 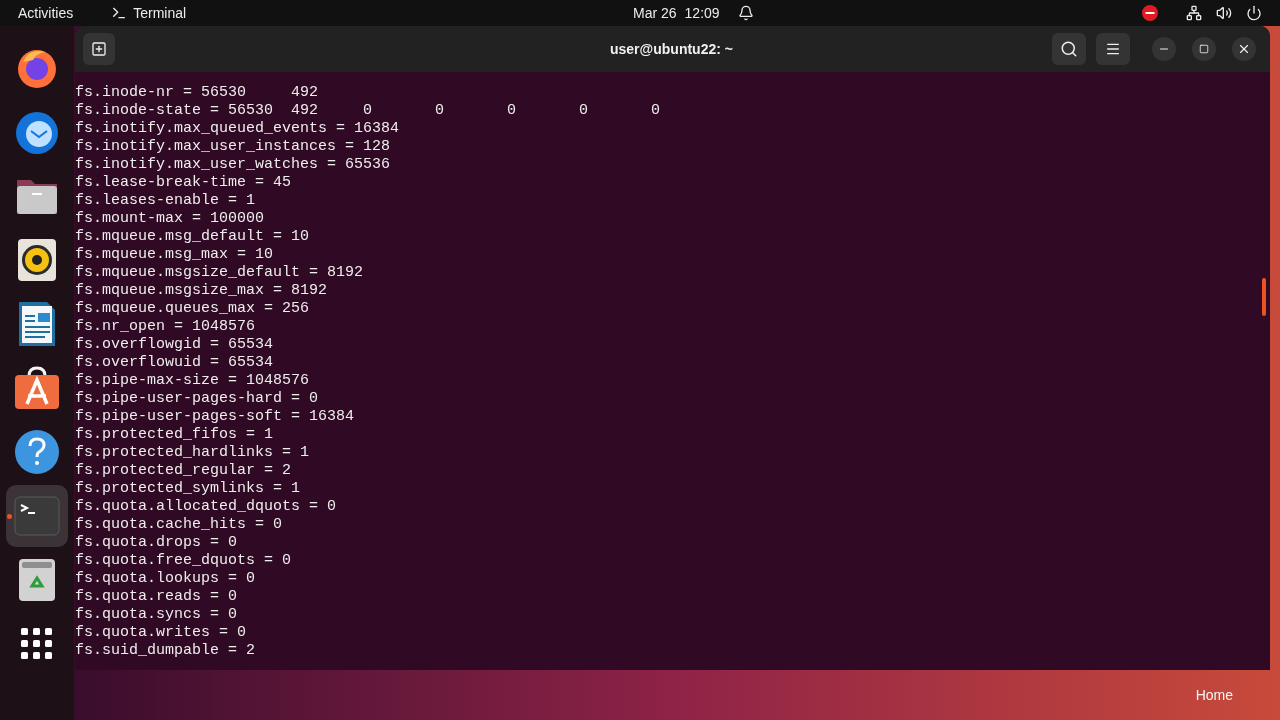 What do you see at coordinates (745, 13) in the screenshot?
I see `bell-icon` at bounding box center [745, 13].